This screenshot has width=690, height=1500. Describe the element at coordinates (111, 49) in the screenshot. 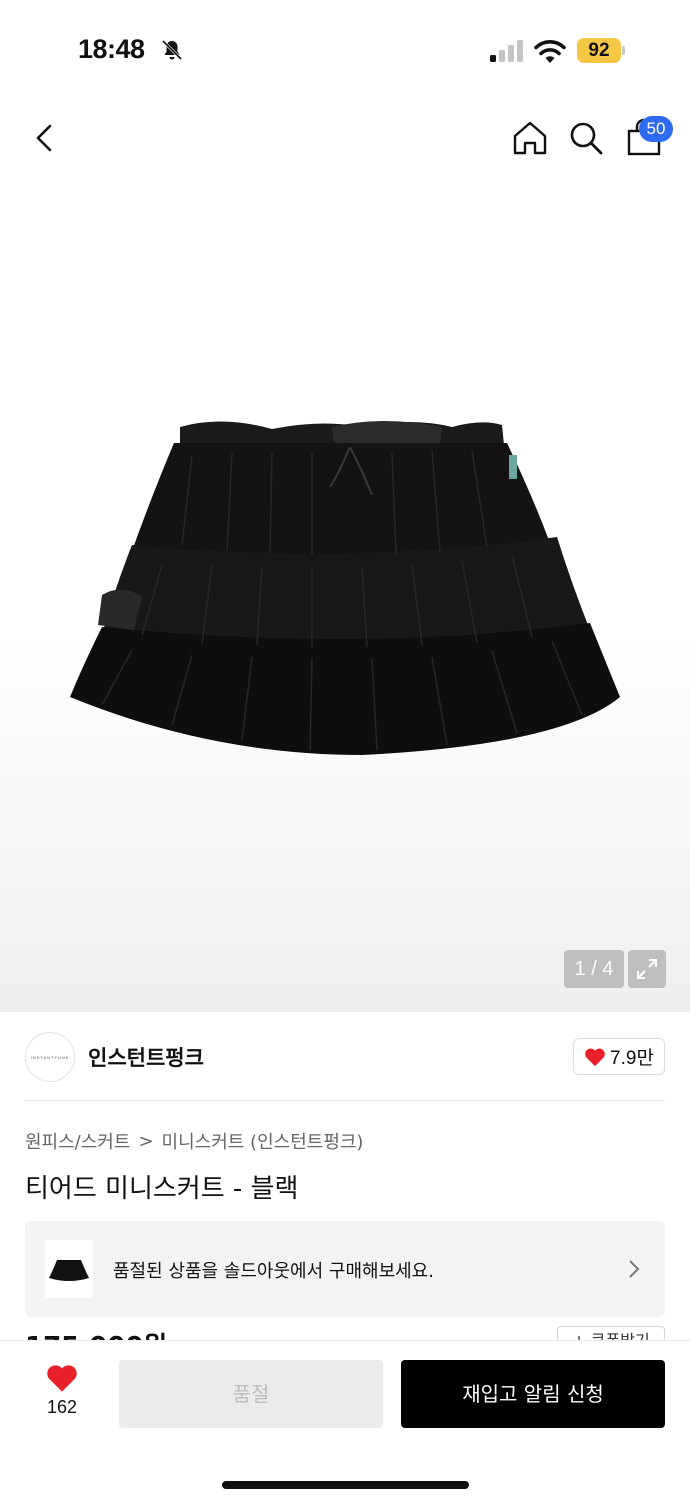

I see `status-time: 18:48` at that location.